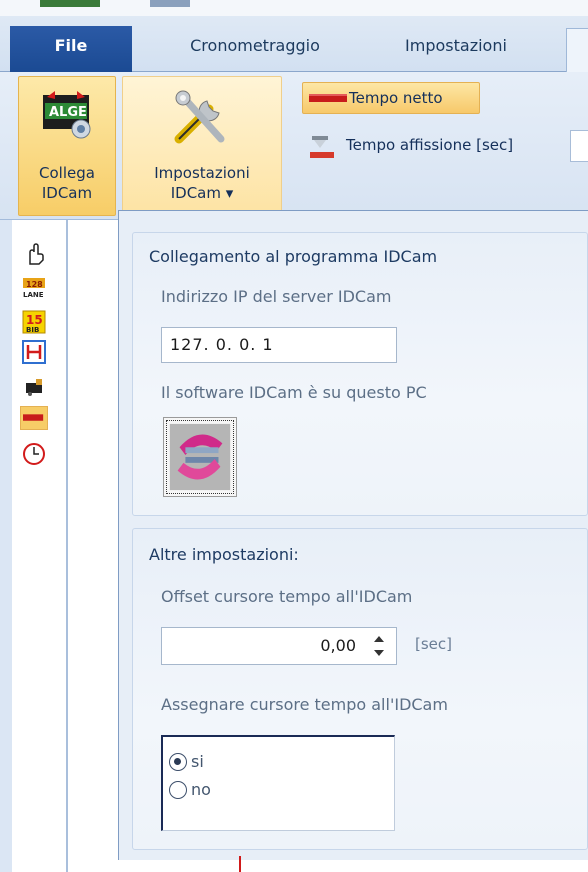 The height and width of the screenshot is (872, 588). Describe the element at coordinates (178, 790) in the screenshot. I see `radio-unselected-icon` at that location.